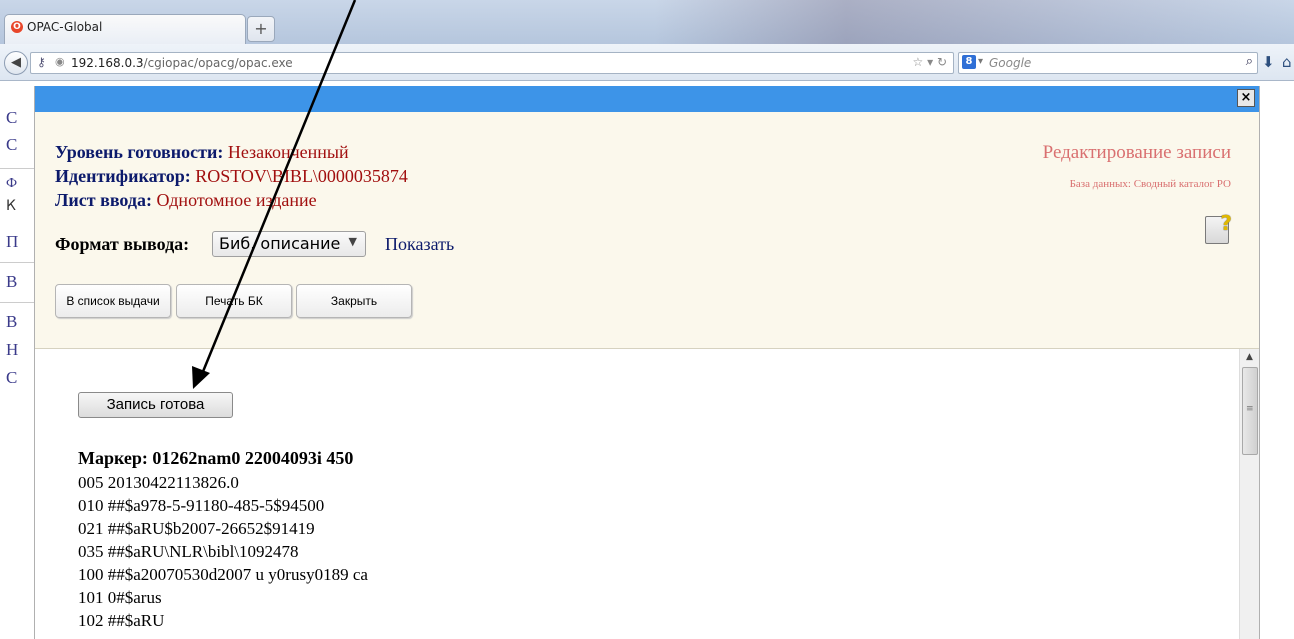 This screenshot has width=1294, height=639. Describe the element at coordinates (1249, 357) in the screenshot. I see `scroll-up-icon: ▲` at that location.